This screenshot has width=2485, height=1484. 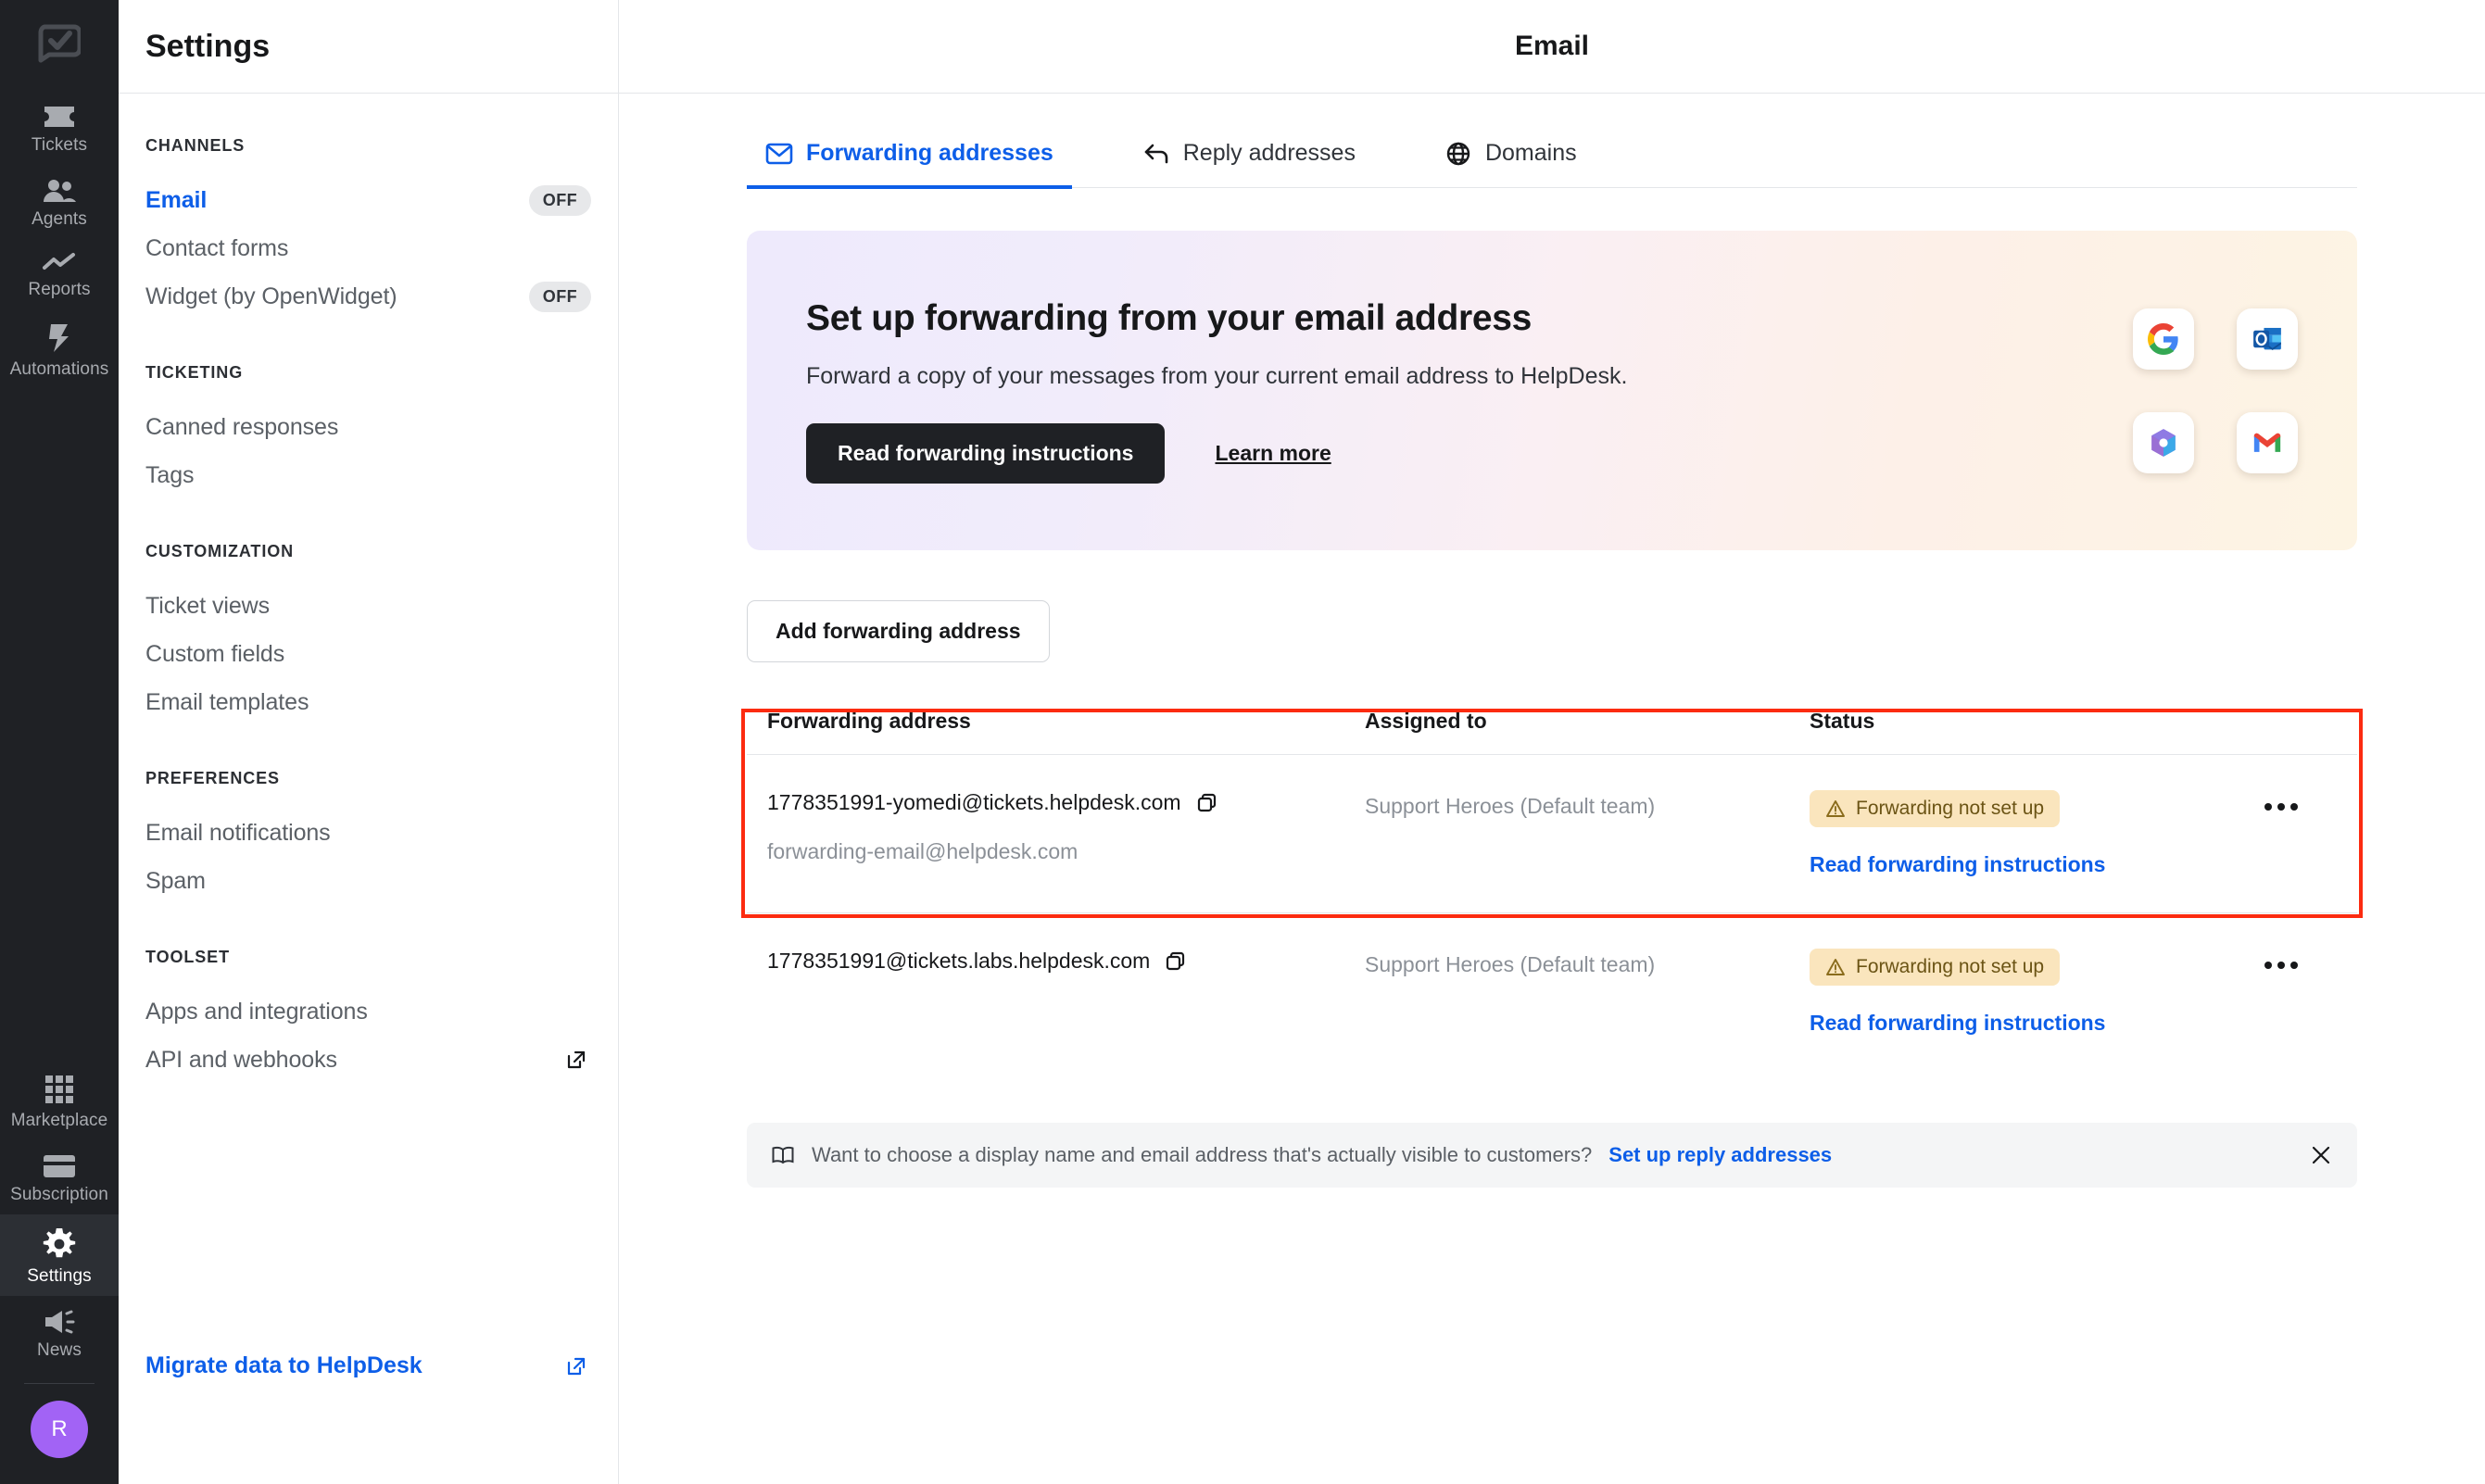 What do you see at coordinates (220, 551) in the screenshot?
I see `nav-group-label-customization: CUSTOMIZATION` at bounding box center [220, 551].